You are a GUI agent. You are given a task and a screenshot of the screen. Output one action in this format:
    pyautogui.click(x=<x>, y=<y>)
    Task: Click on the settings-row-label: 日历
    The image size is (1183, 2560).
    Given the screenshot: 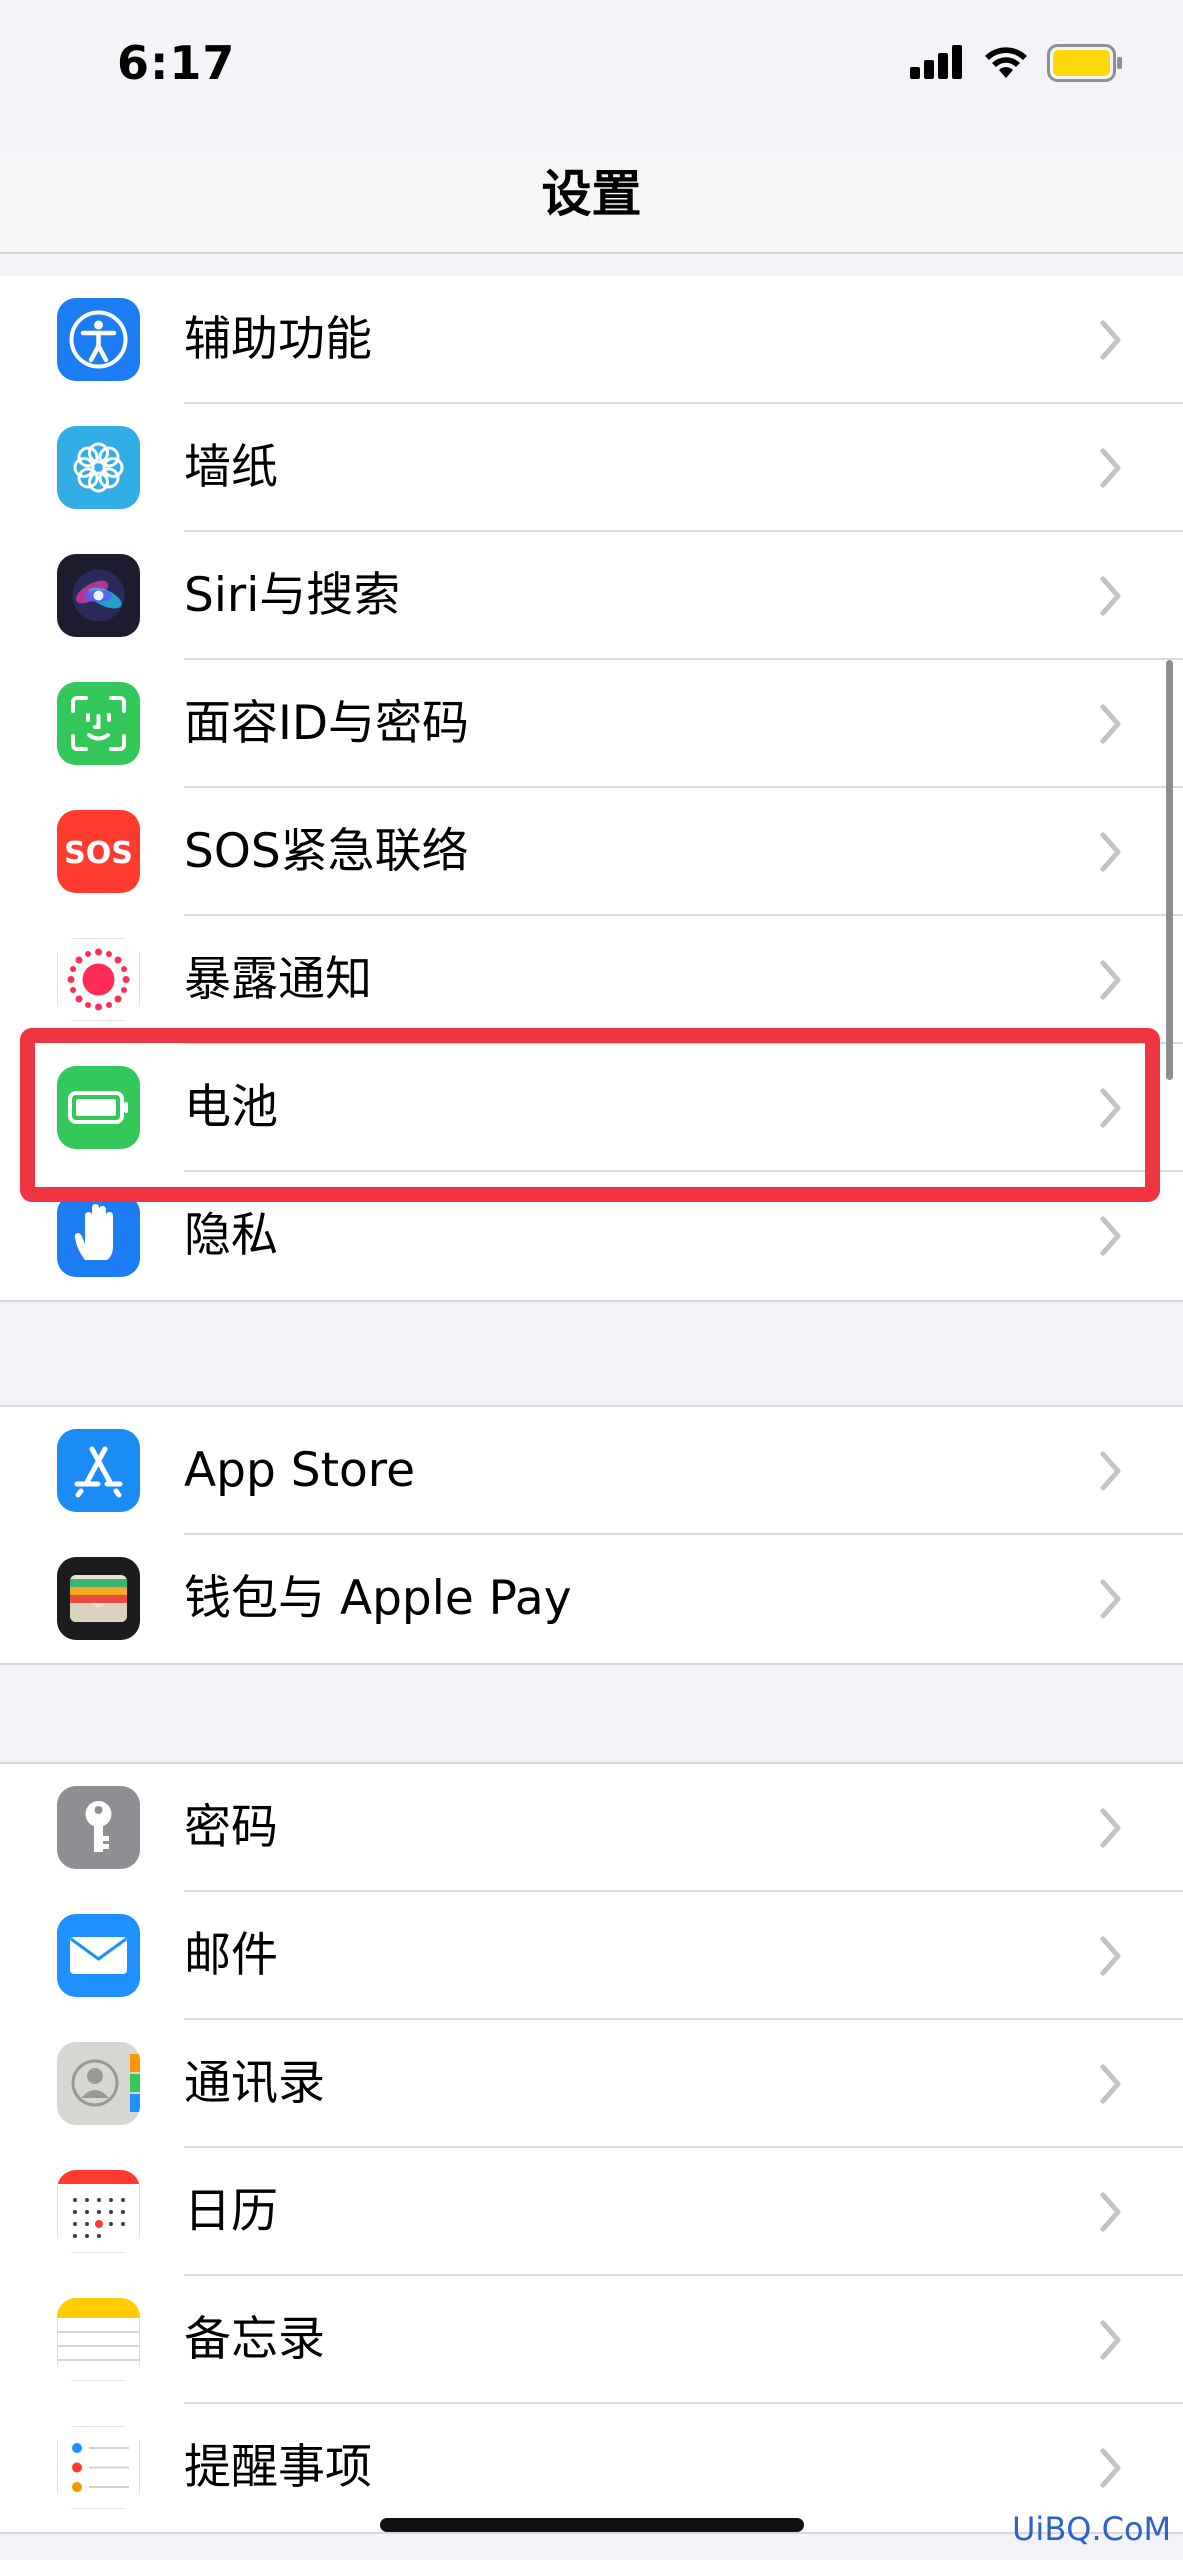 What is the action you would take?
    pyautogui.click(x=231, y=2211)
    